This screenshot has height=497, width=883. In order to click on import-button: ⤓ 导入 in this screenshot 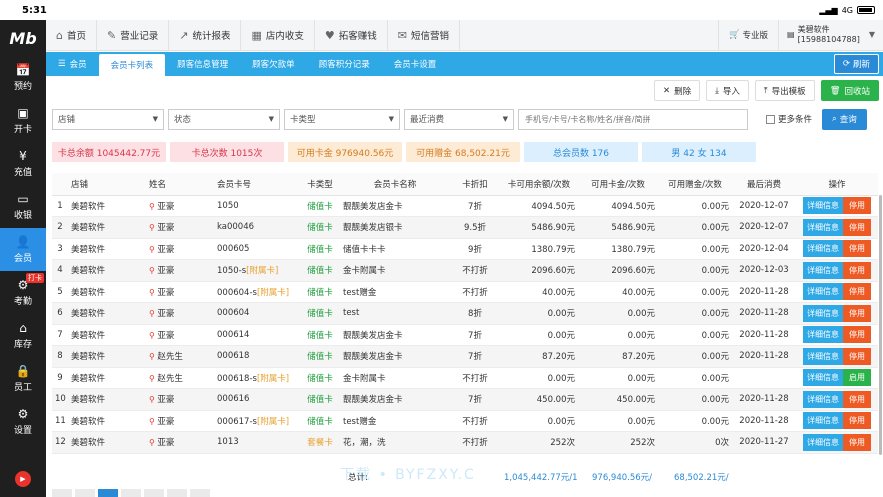, I will do `click(727, 90)`.